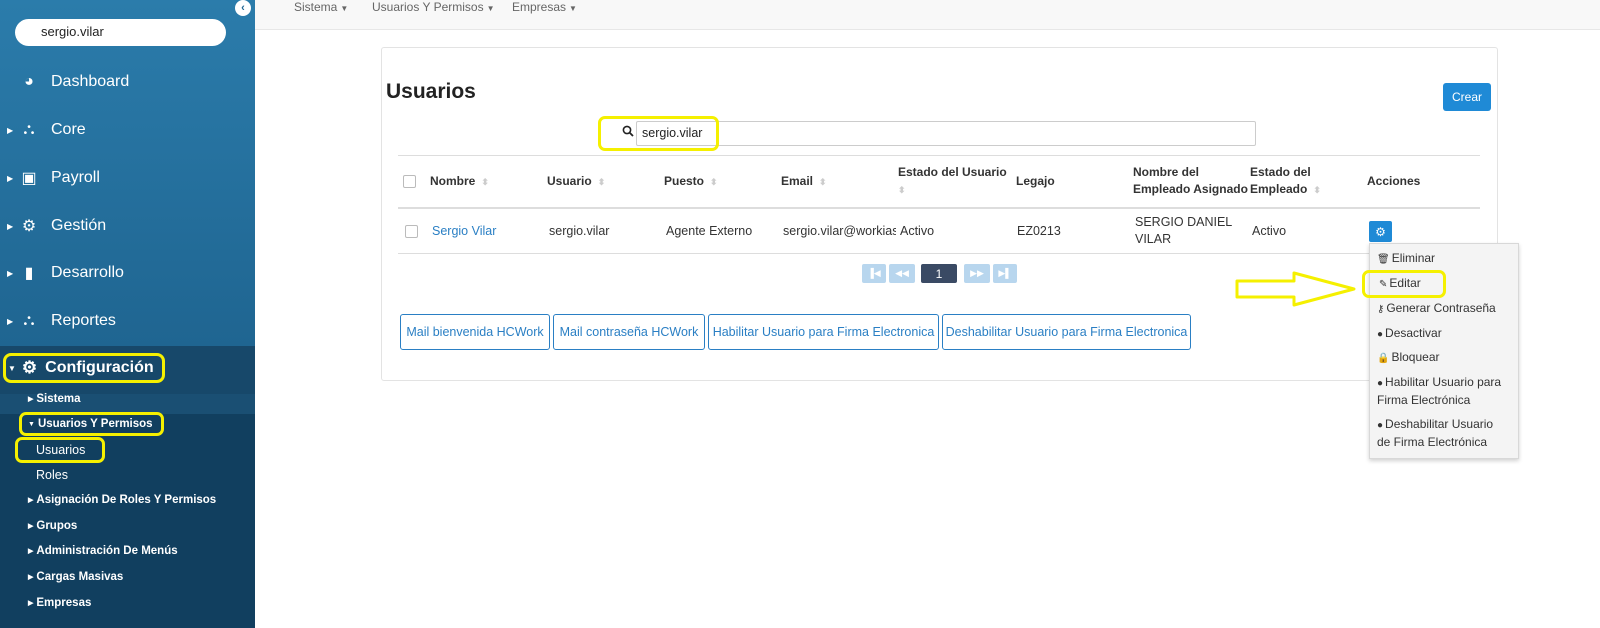 The height and width of the screenshot is (628, 1600). Describe the element at coordinates (939, 155) in the screenshot. I see `table-top-border` at that location.